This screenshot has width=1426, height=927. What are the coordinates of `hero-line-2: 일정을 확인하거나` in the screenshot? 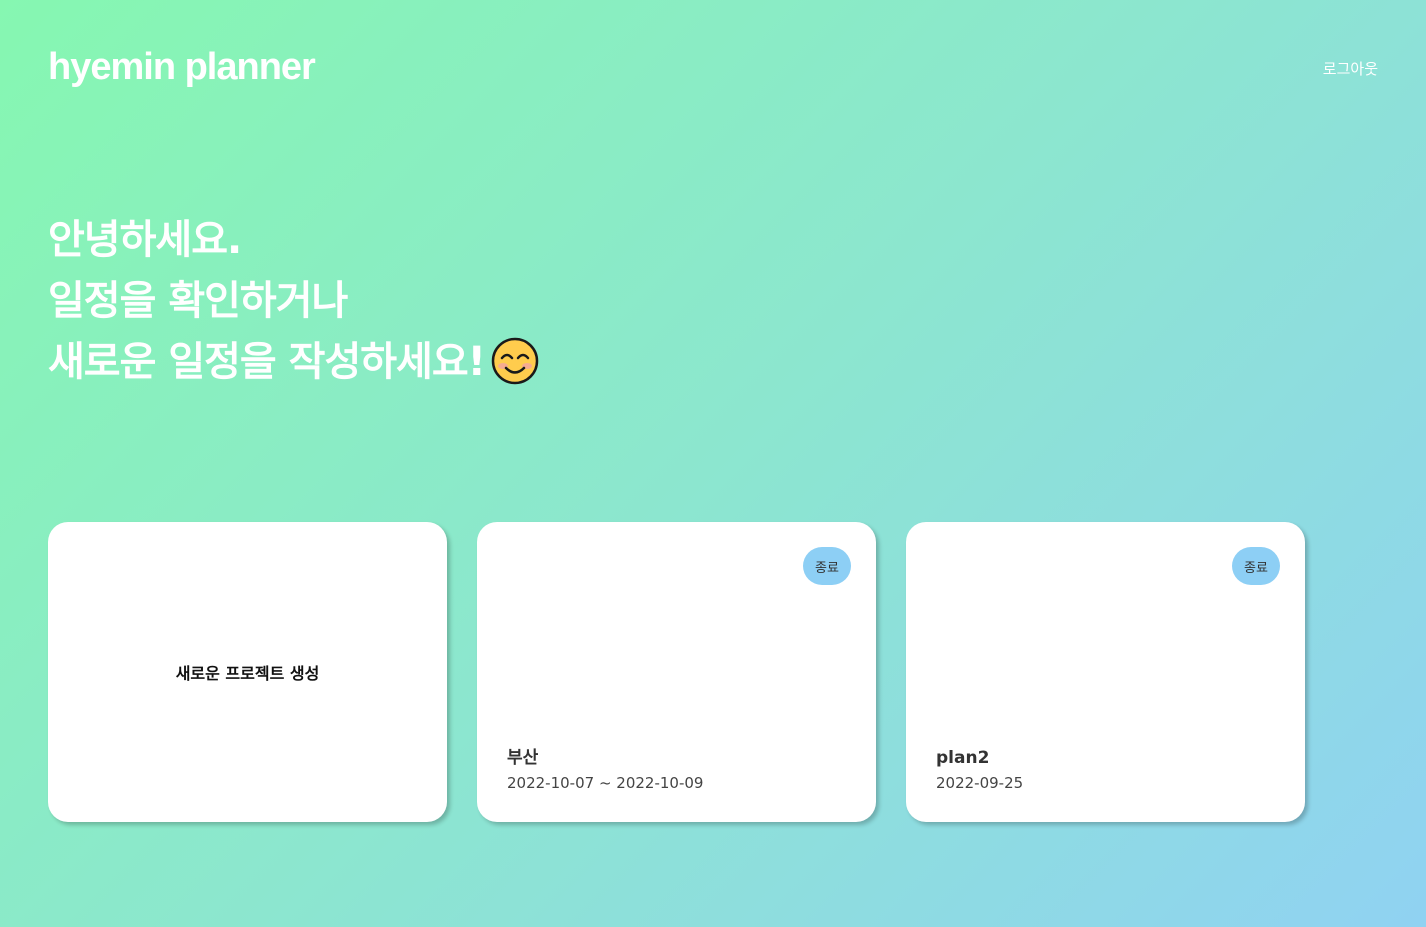 It's located at (198, 301).